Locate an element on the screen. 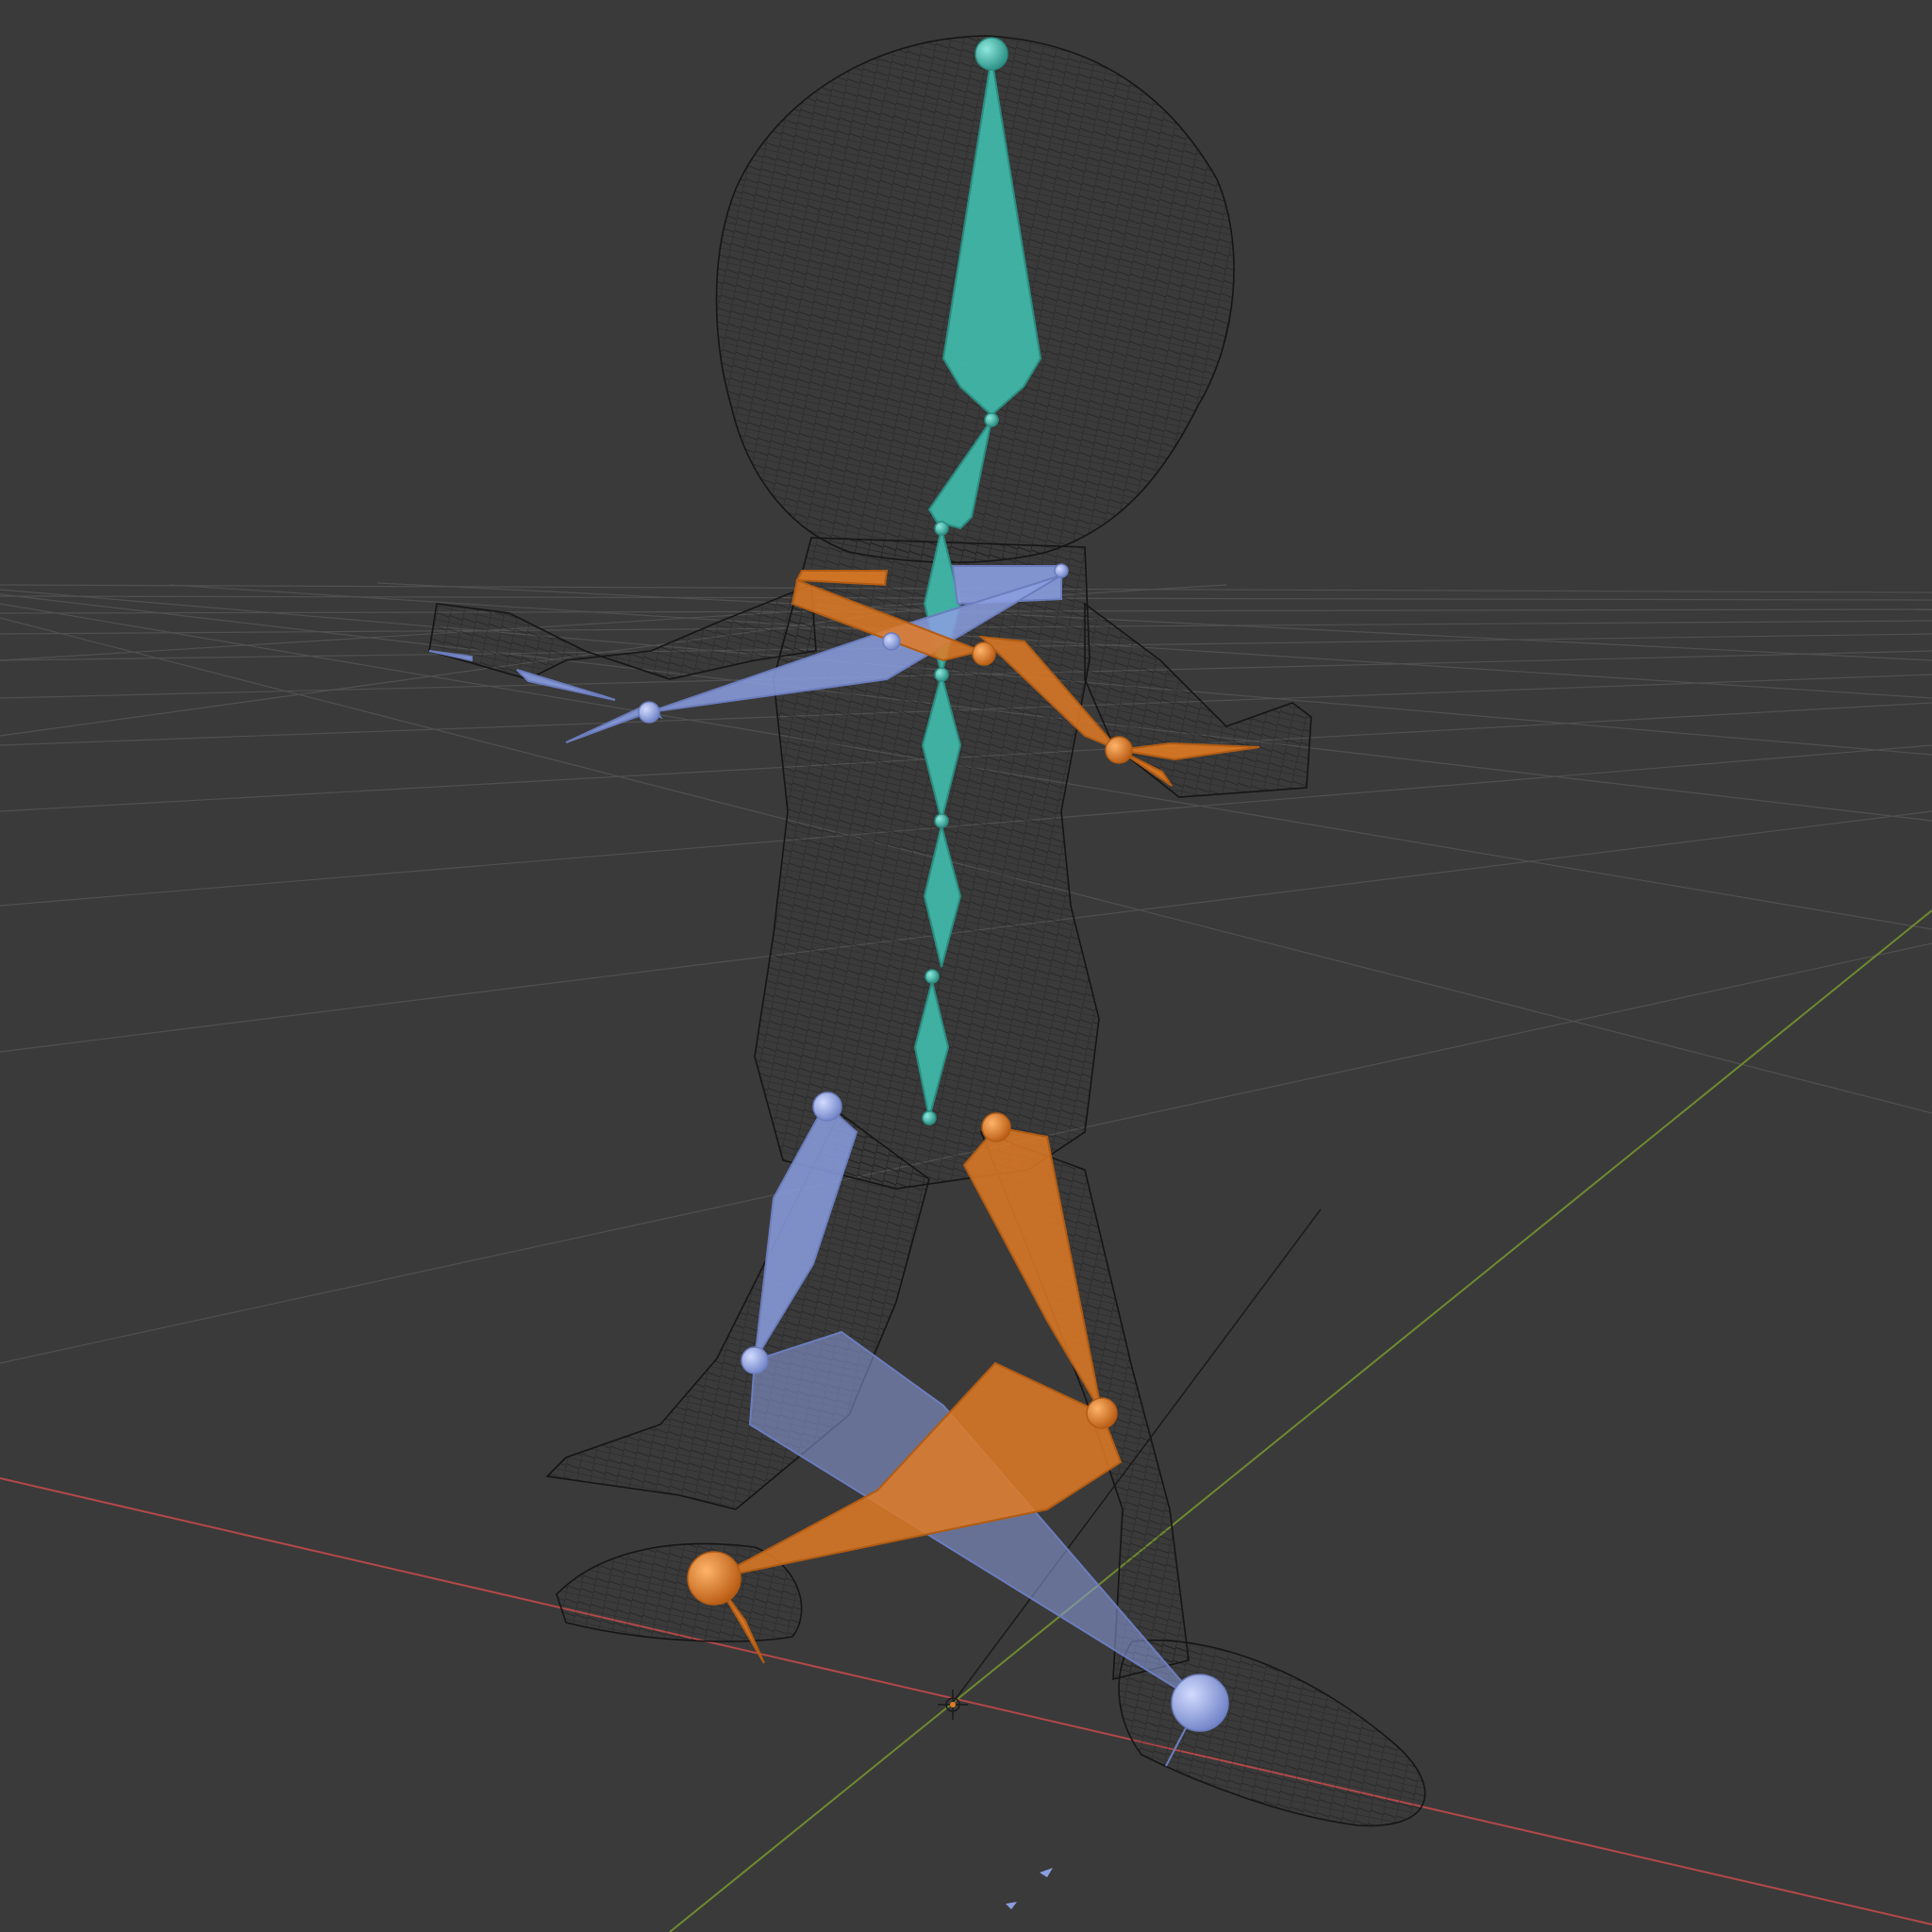 The image size is (1932, 1932). joint-chest is located at coordinates (942, 528).